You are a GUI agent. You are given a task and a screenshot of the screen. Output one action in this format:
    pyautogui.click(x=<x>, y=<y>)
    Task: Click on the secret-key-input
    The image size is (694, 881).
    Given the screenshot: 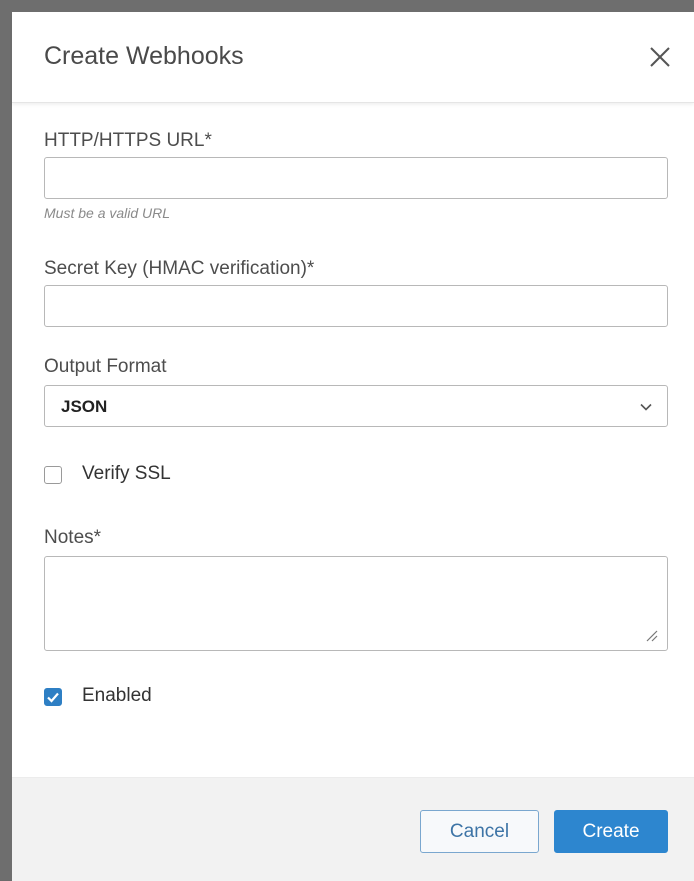 What is the action you would take?
    pyautogui.click(x=356, y=306)
    